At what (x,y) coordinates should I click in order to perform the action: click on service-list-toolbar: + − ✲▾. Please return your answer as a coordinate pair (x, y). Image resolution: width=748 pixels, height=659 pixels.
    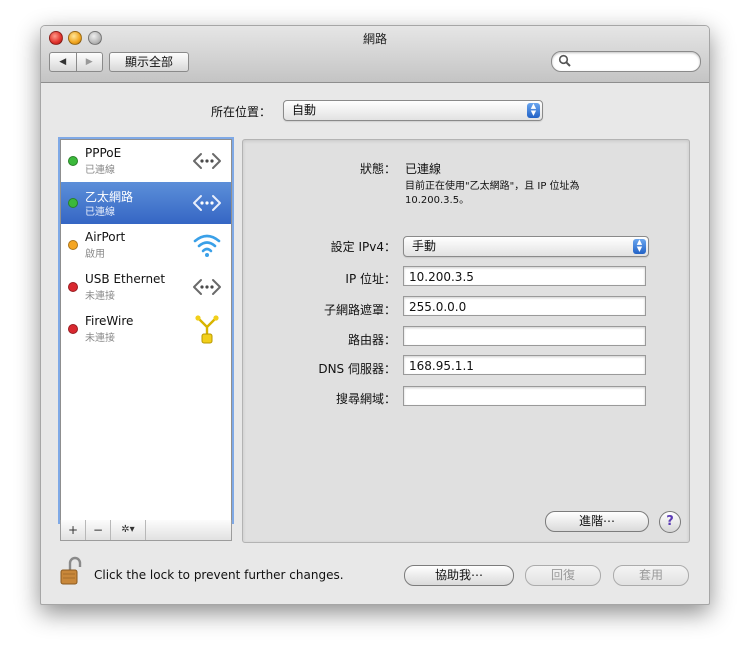
    Looking at the image, I should click on (146, 530).